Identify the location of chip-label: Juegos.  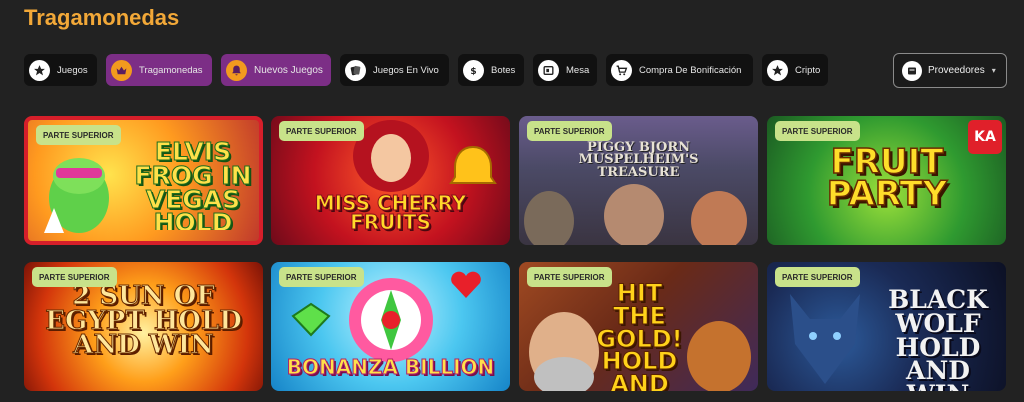
(72, 70).